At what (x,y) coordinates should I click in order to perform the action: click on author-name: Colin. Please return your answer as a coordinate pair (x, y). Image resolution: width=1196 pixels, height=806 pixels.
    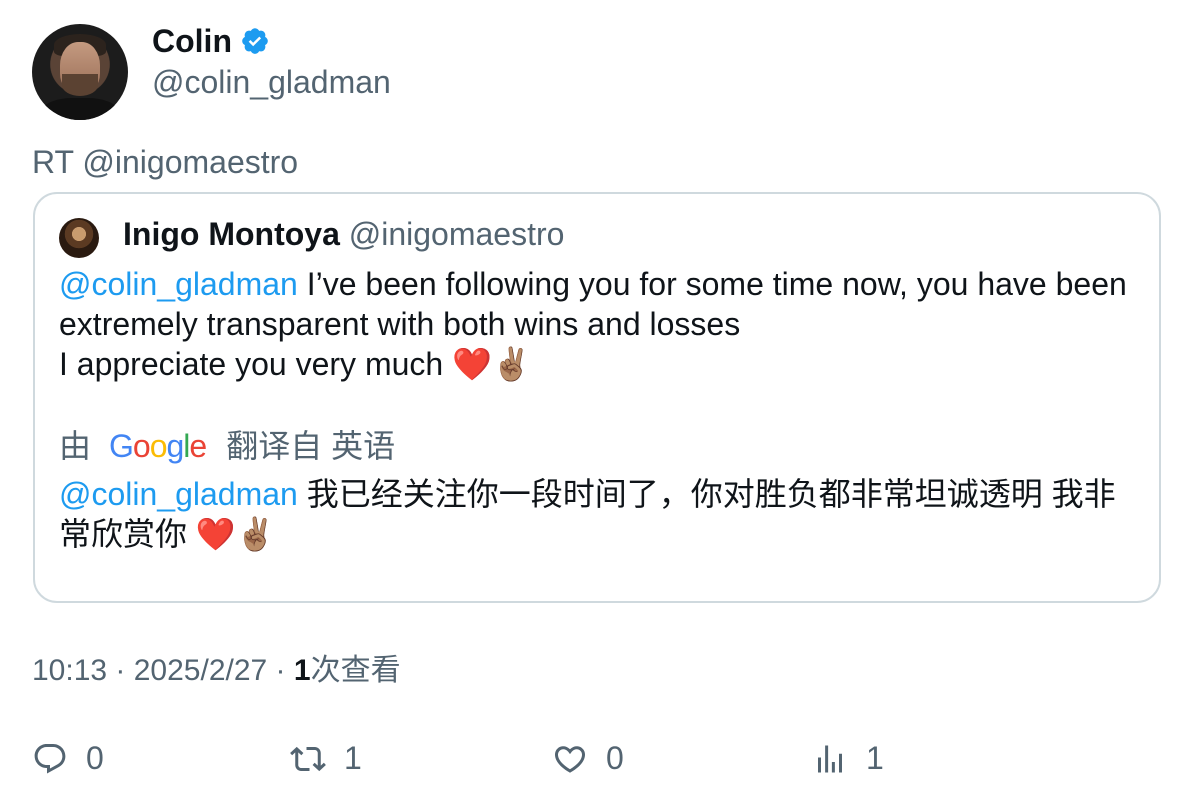
    Looking at the image, I should click on (192, 41).